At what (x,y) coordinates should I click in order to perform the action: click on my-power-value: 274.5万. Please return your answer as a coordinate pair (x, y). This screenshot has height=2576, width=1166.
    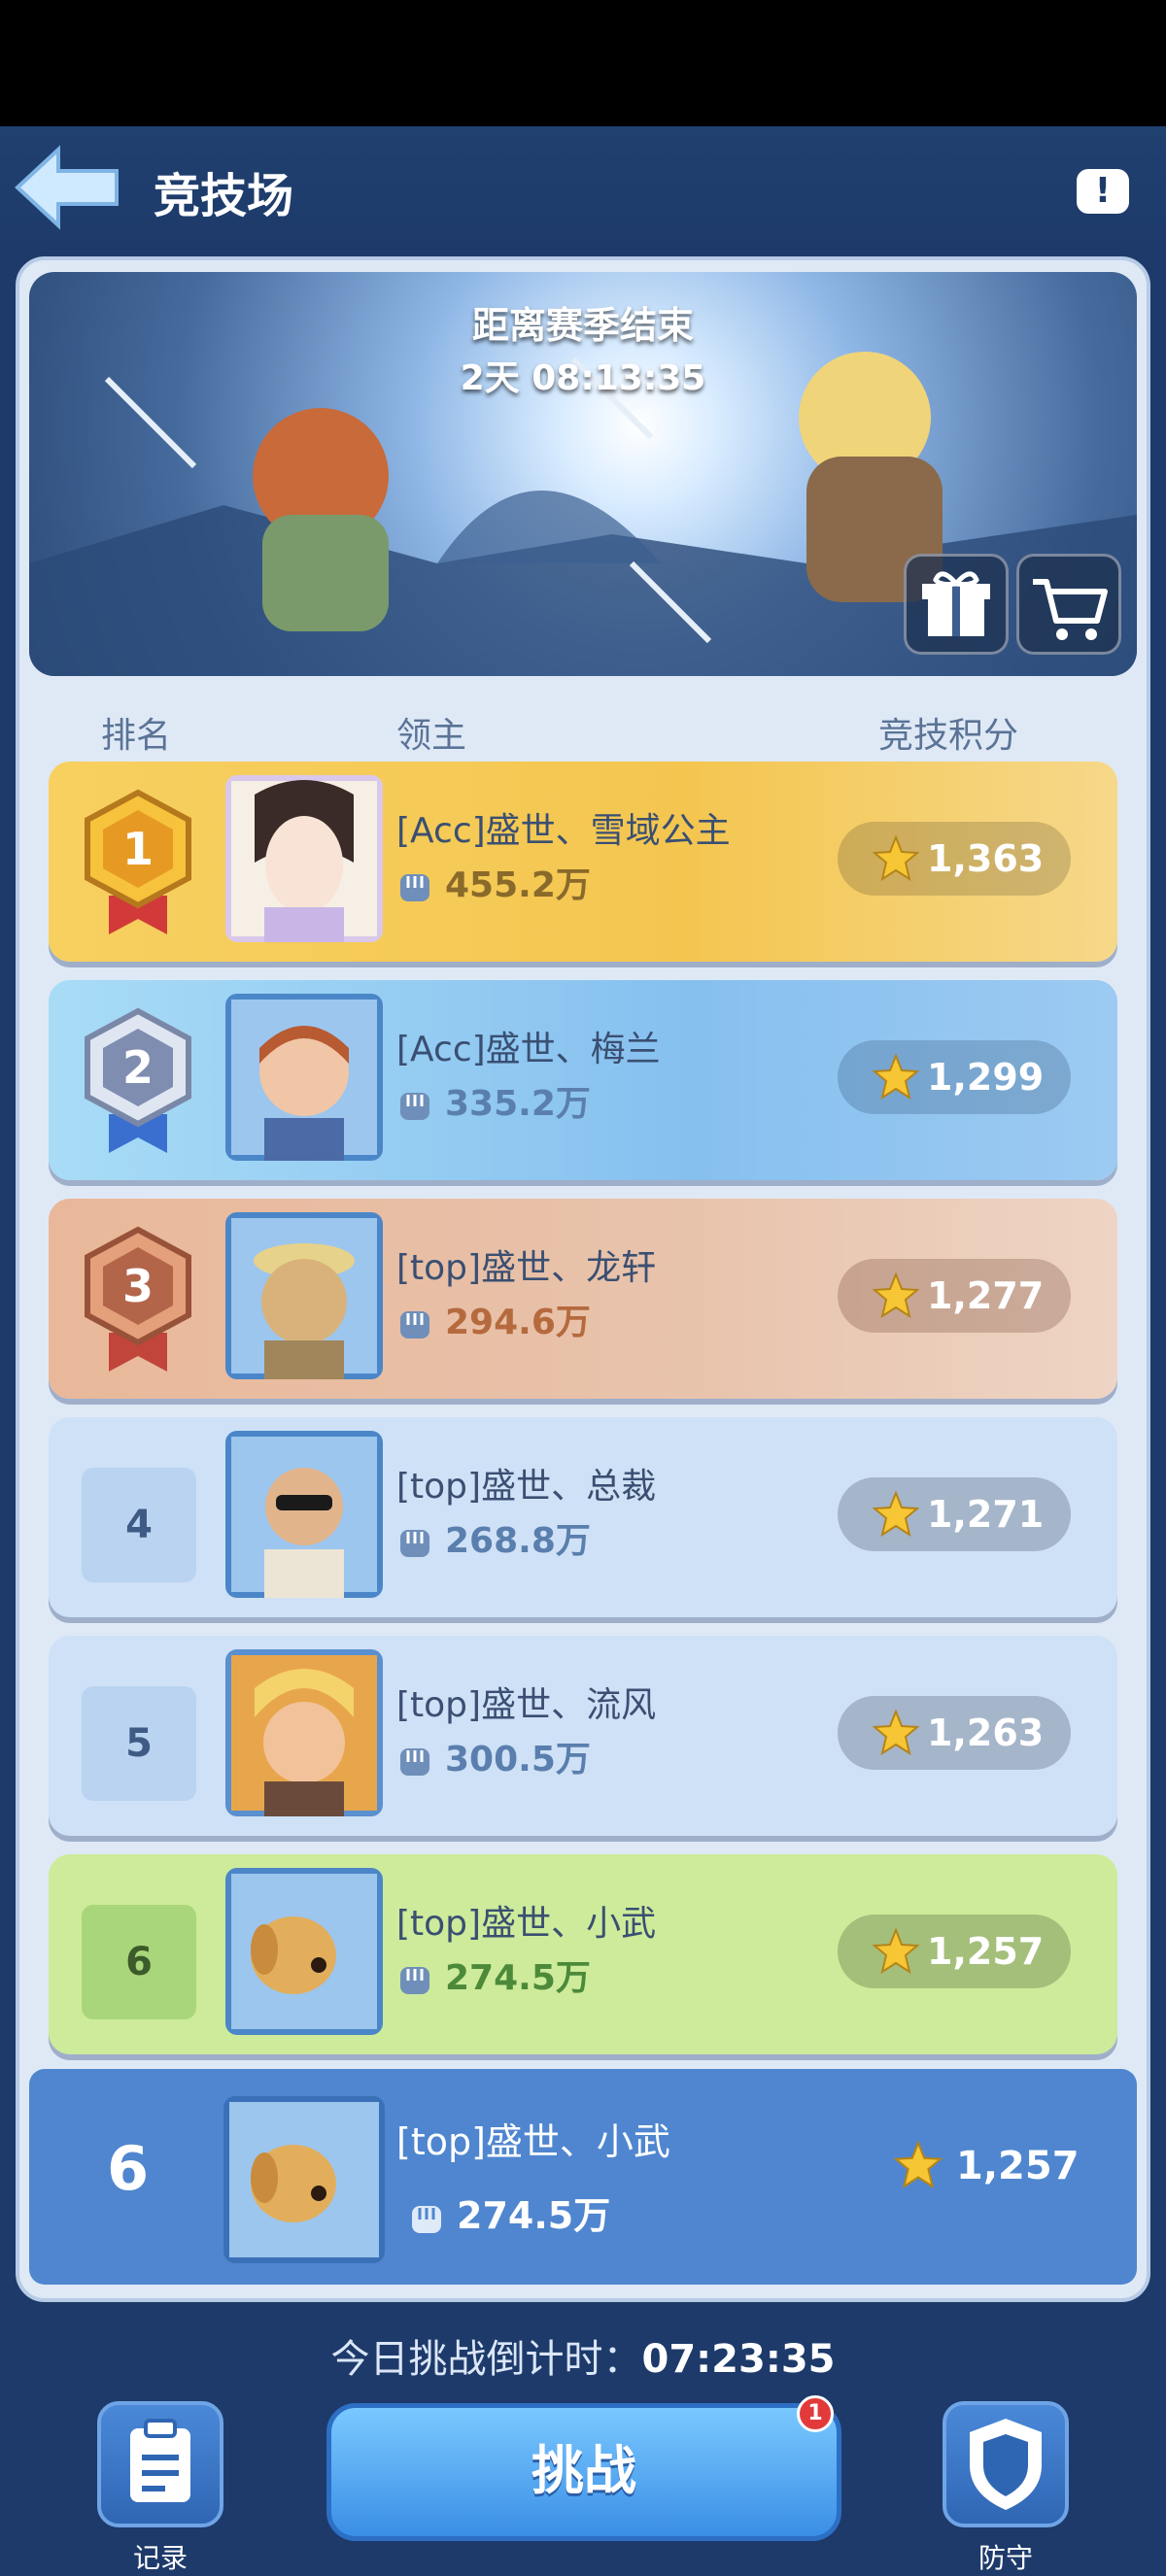
    Looking at the image, I should click on (534, 2215).